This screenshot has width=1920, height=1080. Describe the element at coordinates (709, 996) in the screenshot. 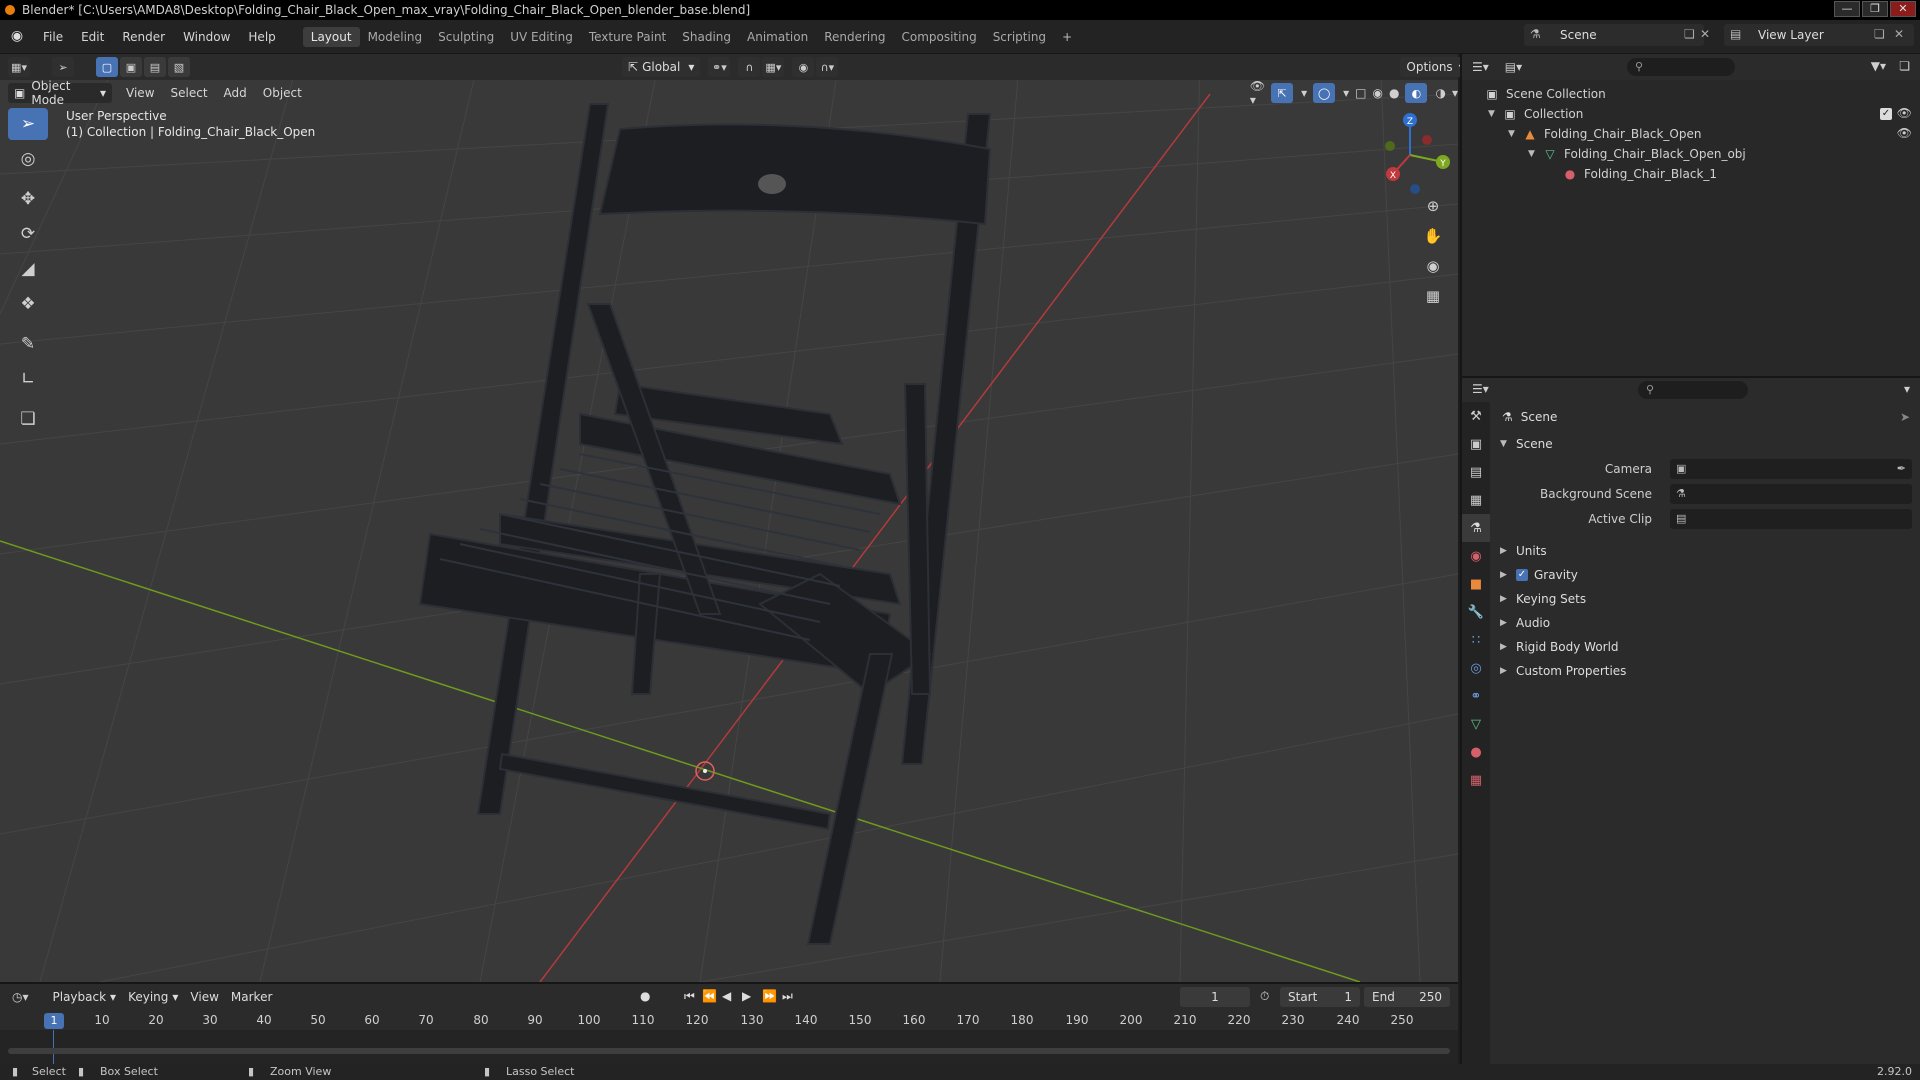

I see `jump-keyframe-back-icon: ⏪` at that location.